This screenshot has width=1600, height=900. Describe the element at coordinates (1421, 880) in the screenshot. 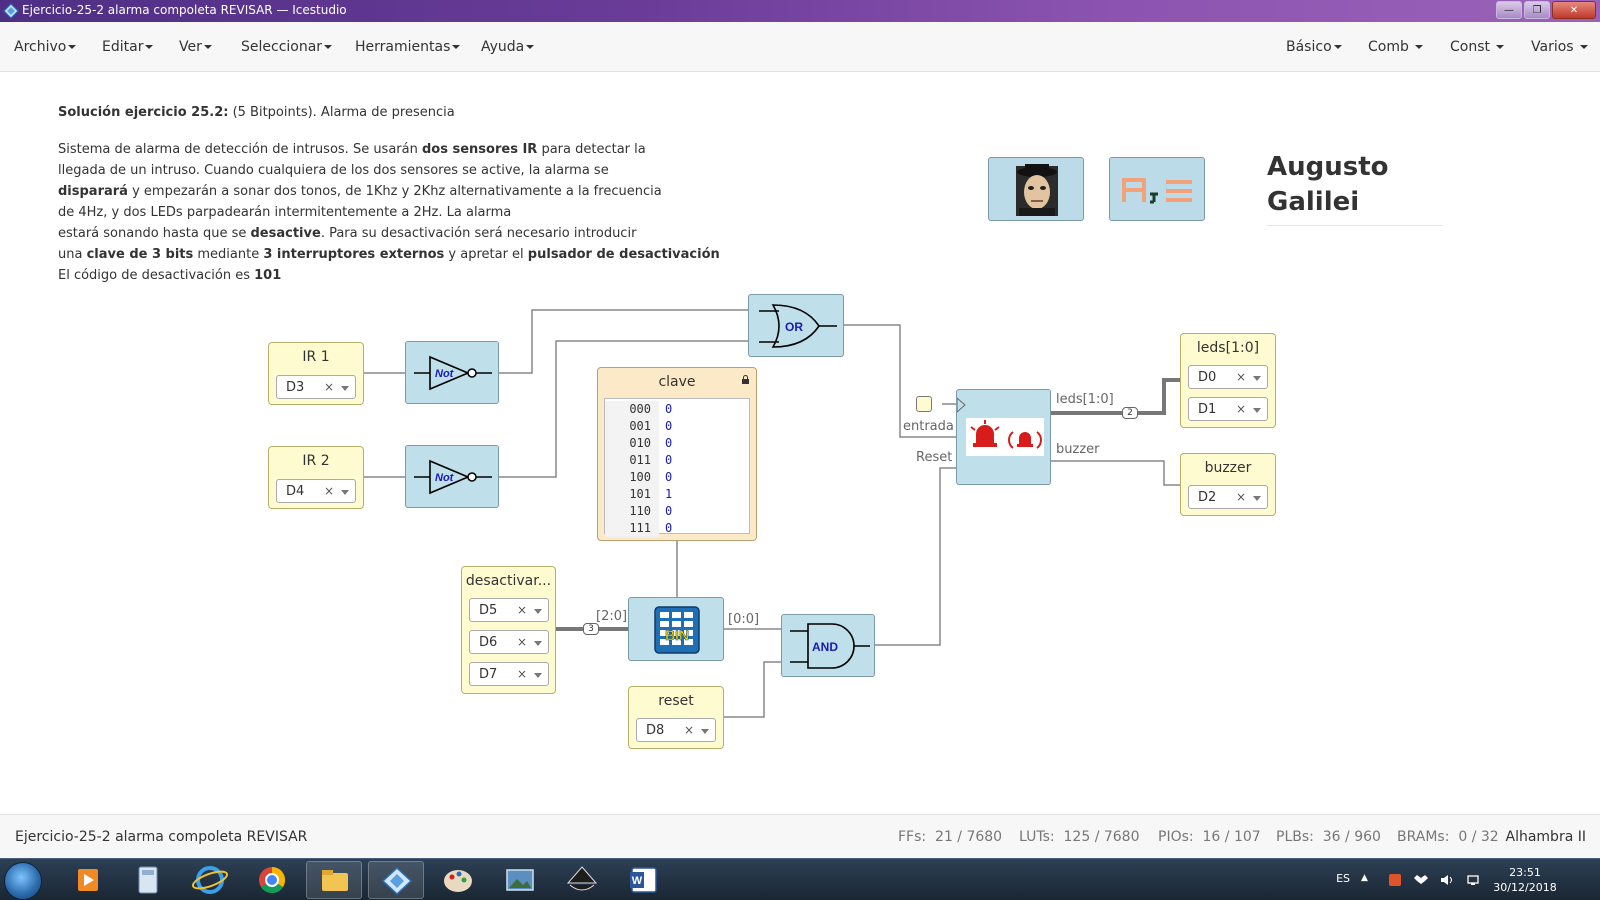

I see `dropbox-icon` at that location.